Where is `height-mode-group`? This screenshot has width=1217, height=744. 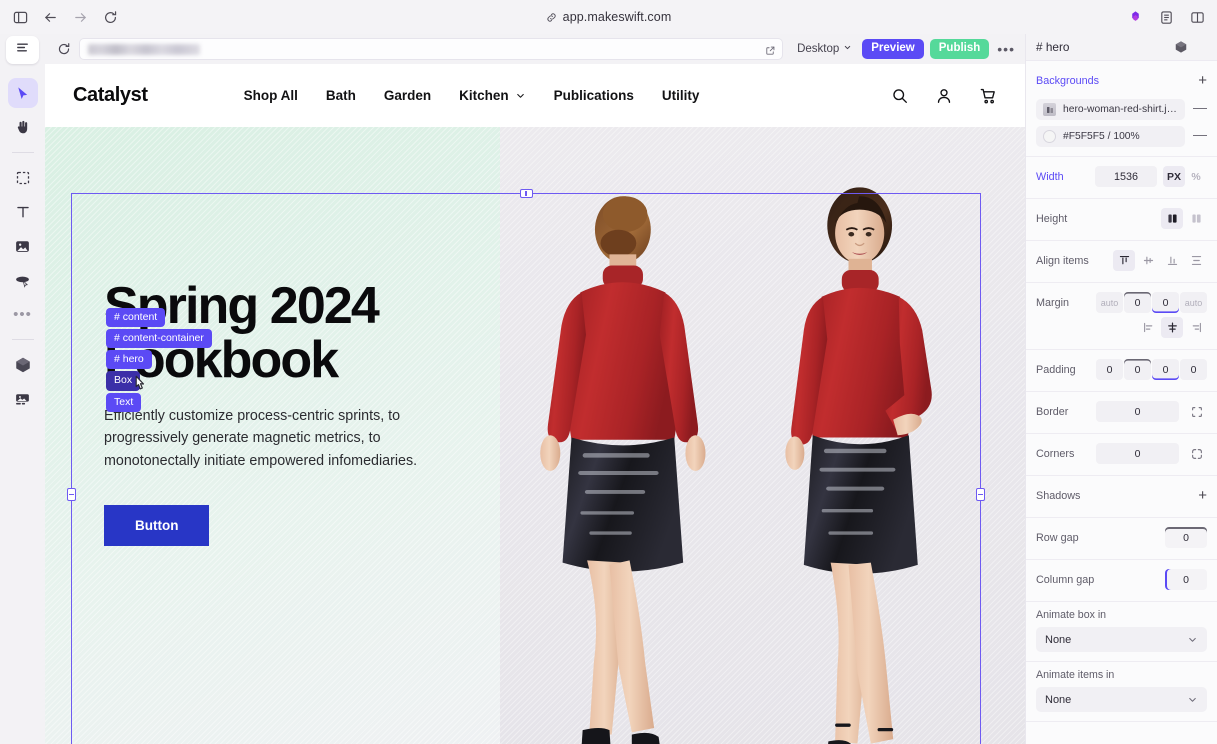 height-mode-group is located at coordinates (1184, 218).